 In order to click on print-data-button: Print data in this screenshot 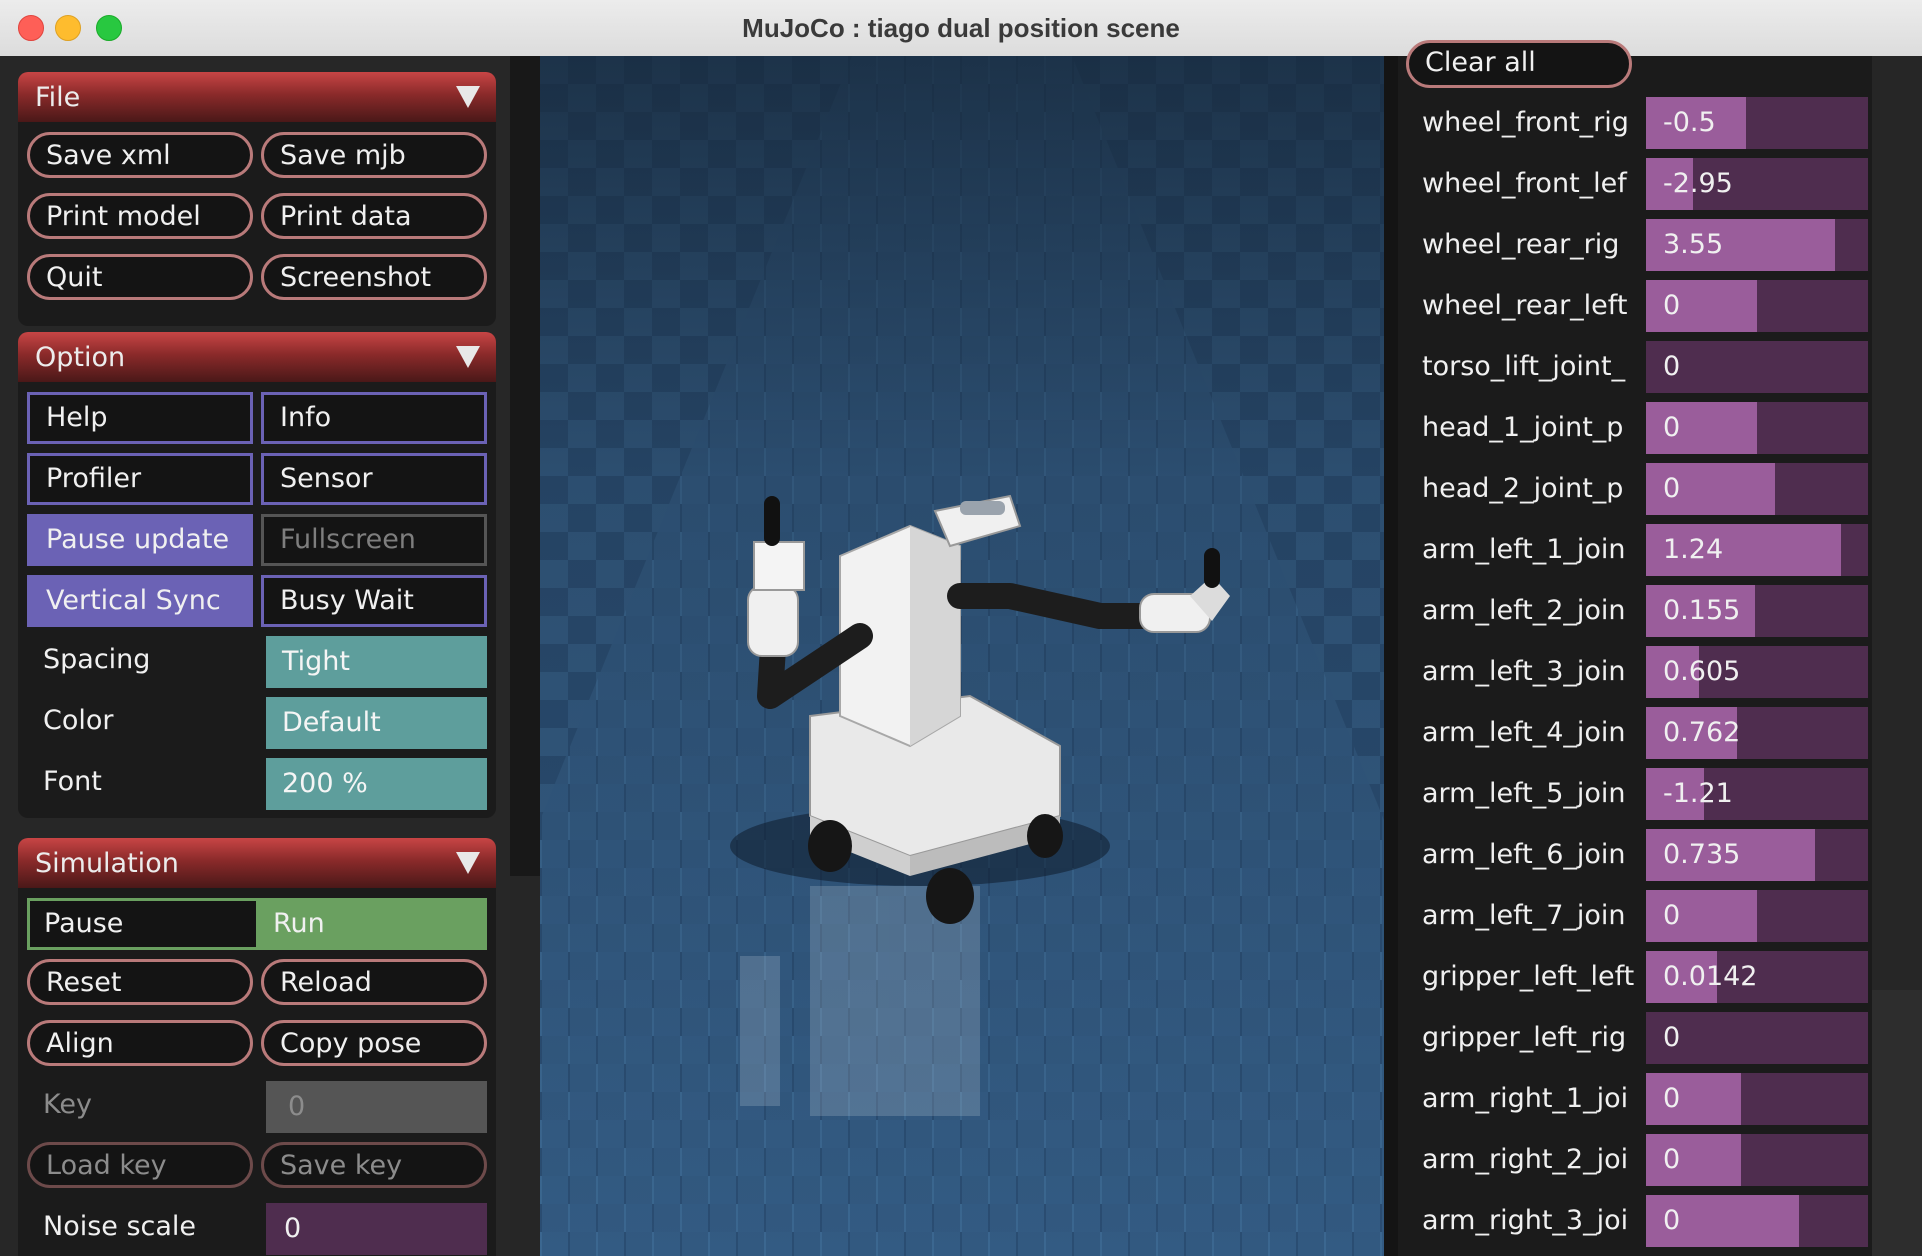, I will do `click(374, 216)`.